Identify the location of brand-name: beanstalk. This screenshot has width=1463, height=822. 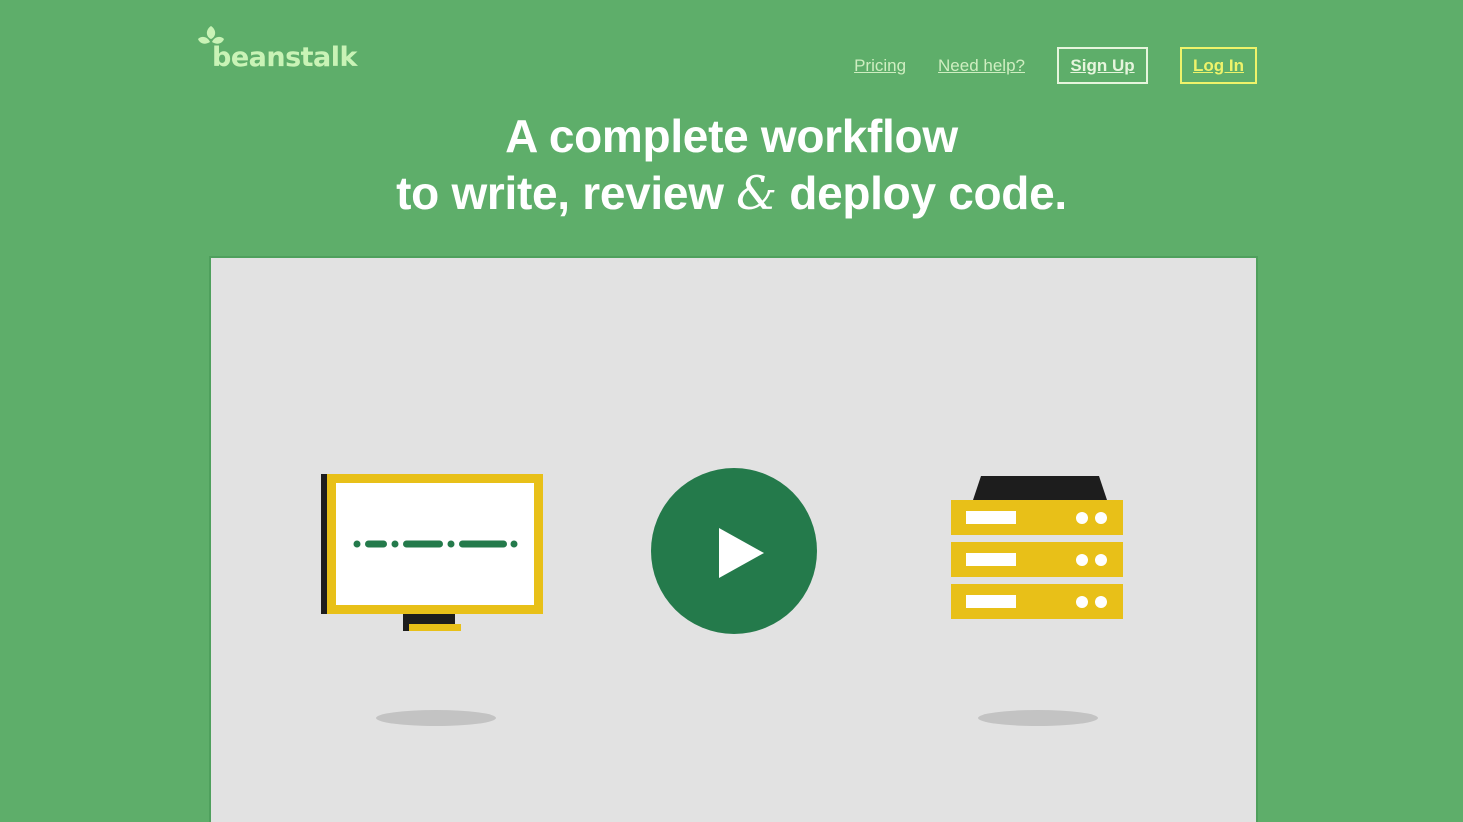
(285, 57).